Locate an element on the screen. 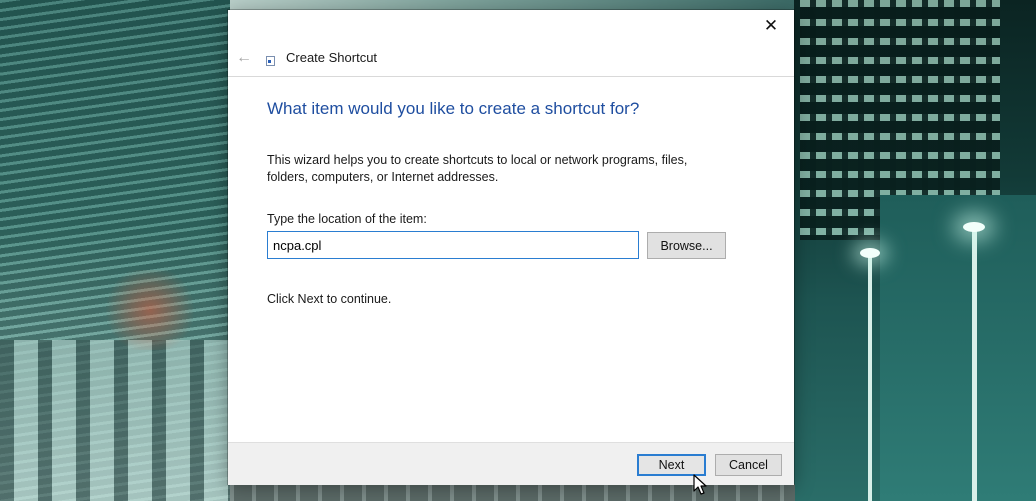 Image resolution: width=1036 pixels, height=501 pixels. next-button: Next is located at coordinates (671, 465).